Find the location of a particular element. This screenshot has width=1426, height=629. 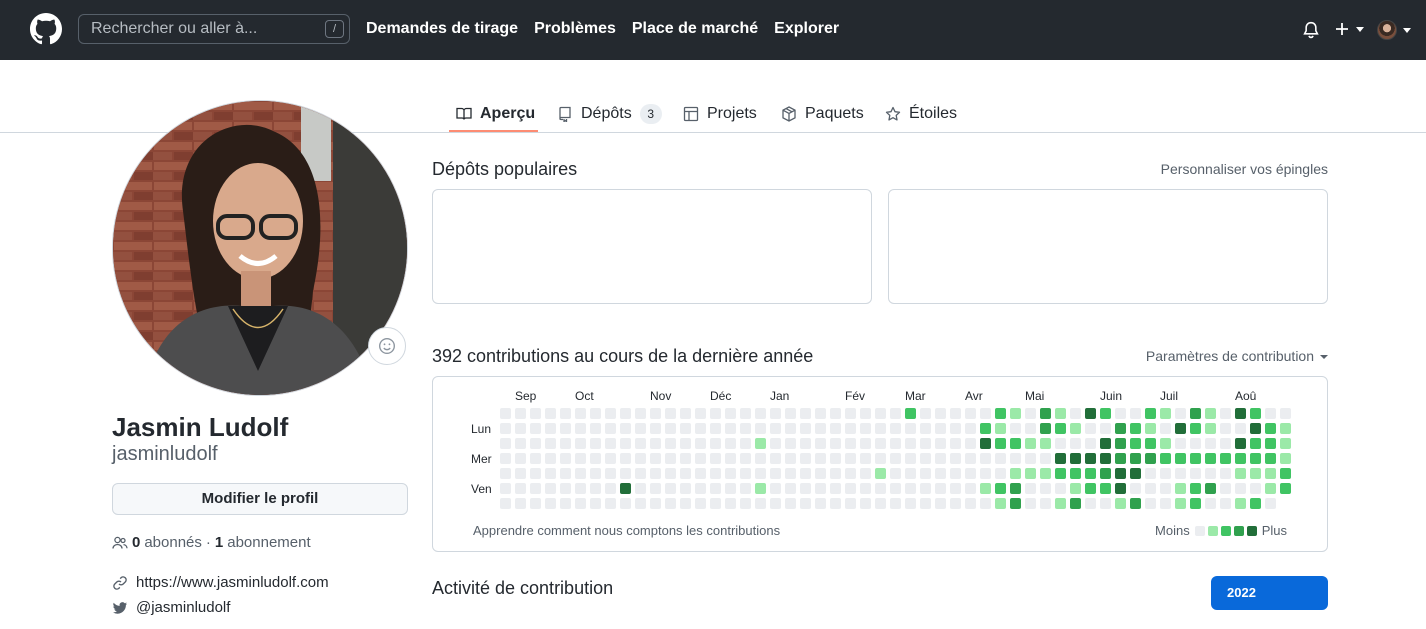

create-new-menu is located at coordinates (1349, 29).